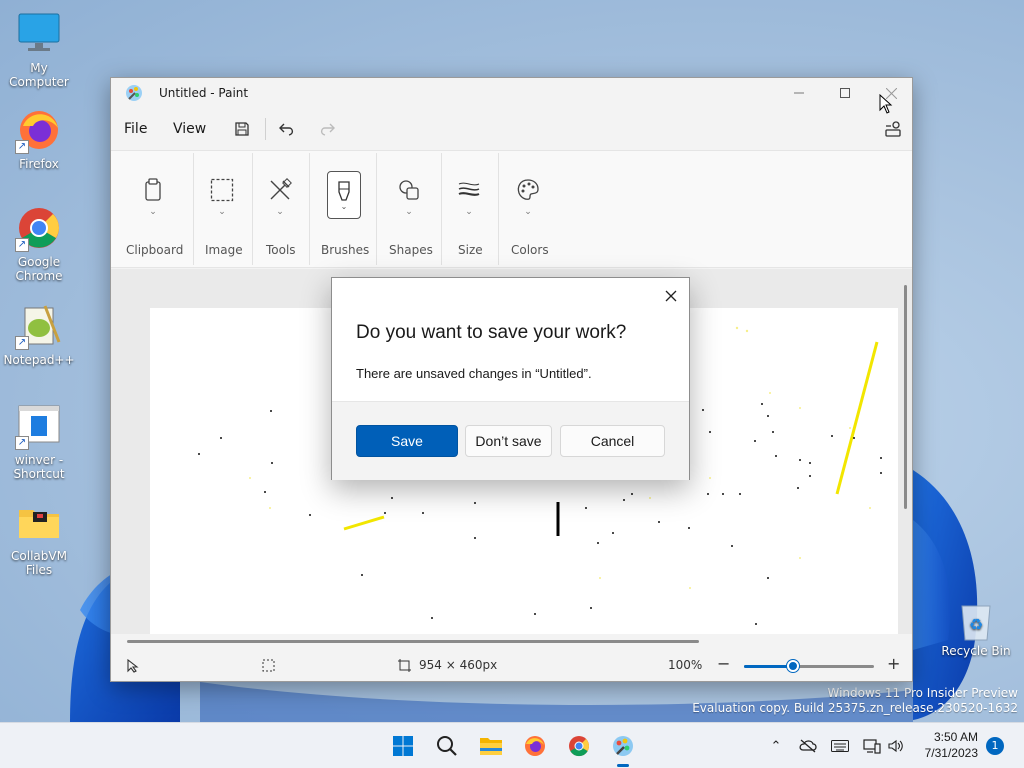 This screenshot has height=768, width=1024. I want to click on canvas-size-label: 954 × 460px, so click(458, 665).